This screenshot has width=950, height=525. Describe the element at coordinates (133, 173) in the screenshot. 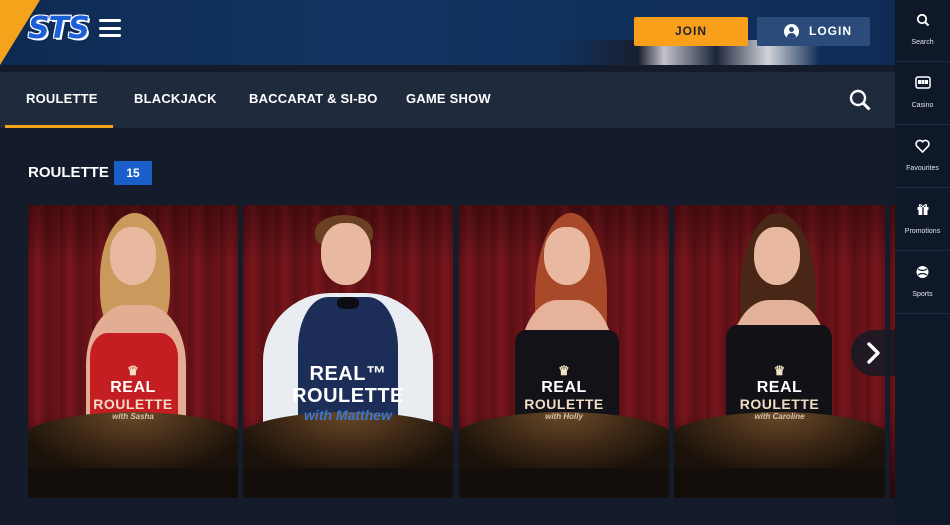

I see `game-count-badge: 15` at that location.